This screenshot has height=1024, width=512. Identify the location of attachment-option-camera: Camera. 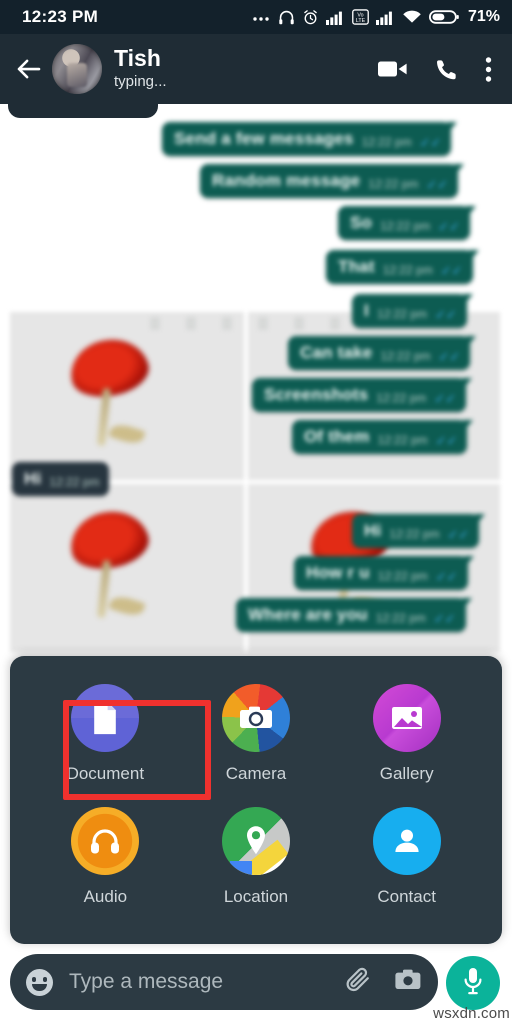
(256, 743).